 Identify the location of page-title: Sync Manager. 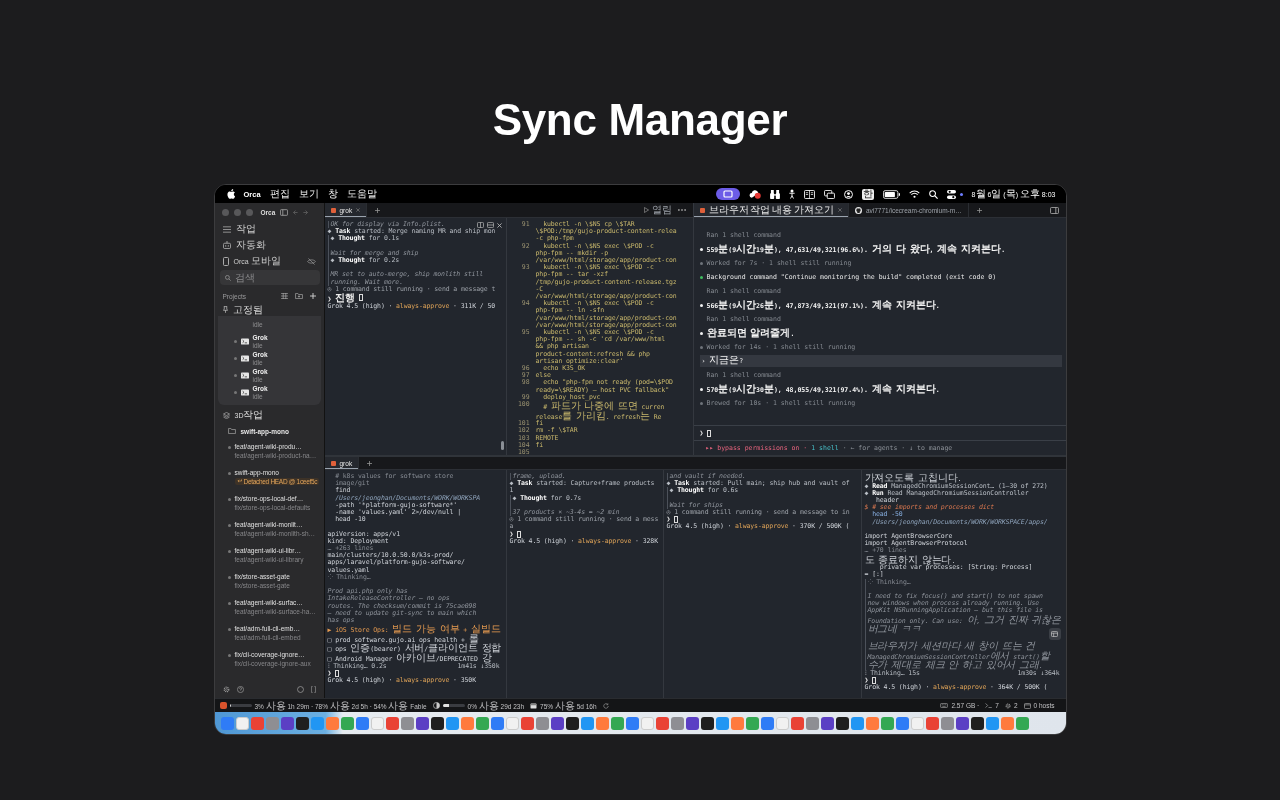
(640, 120).